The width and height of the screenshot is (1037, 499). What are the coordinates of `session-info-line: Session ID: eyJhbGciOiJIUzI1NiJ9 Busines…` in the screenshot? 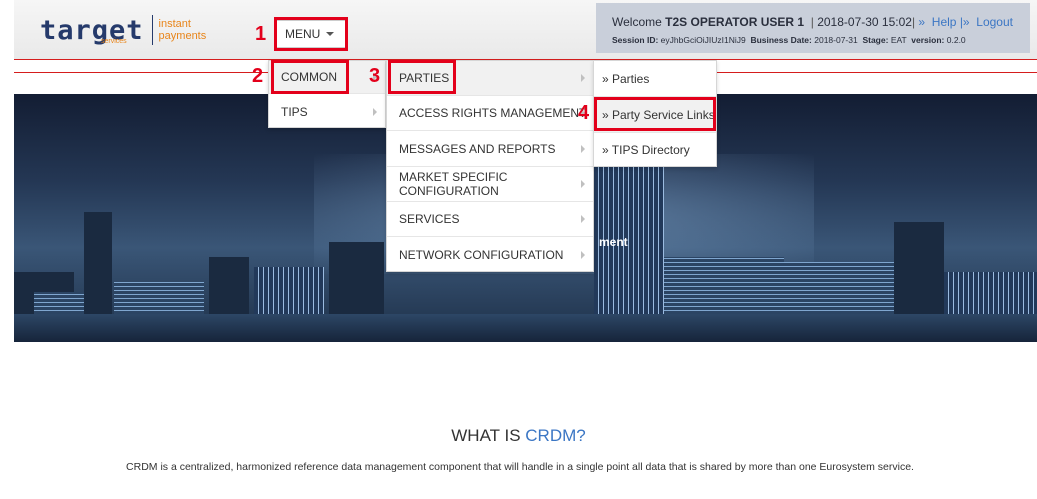 It's located at (789, 40).